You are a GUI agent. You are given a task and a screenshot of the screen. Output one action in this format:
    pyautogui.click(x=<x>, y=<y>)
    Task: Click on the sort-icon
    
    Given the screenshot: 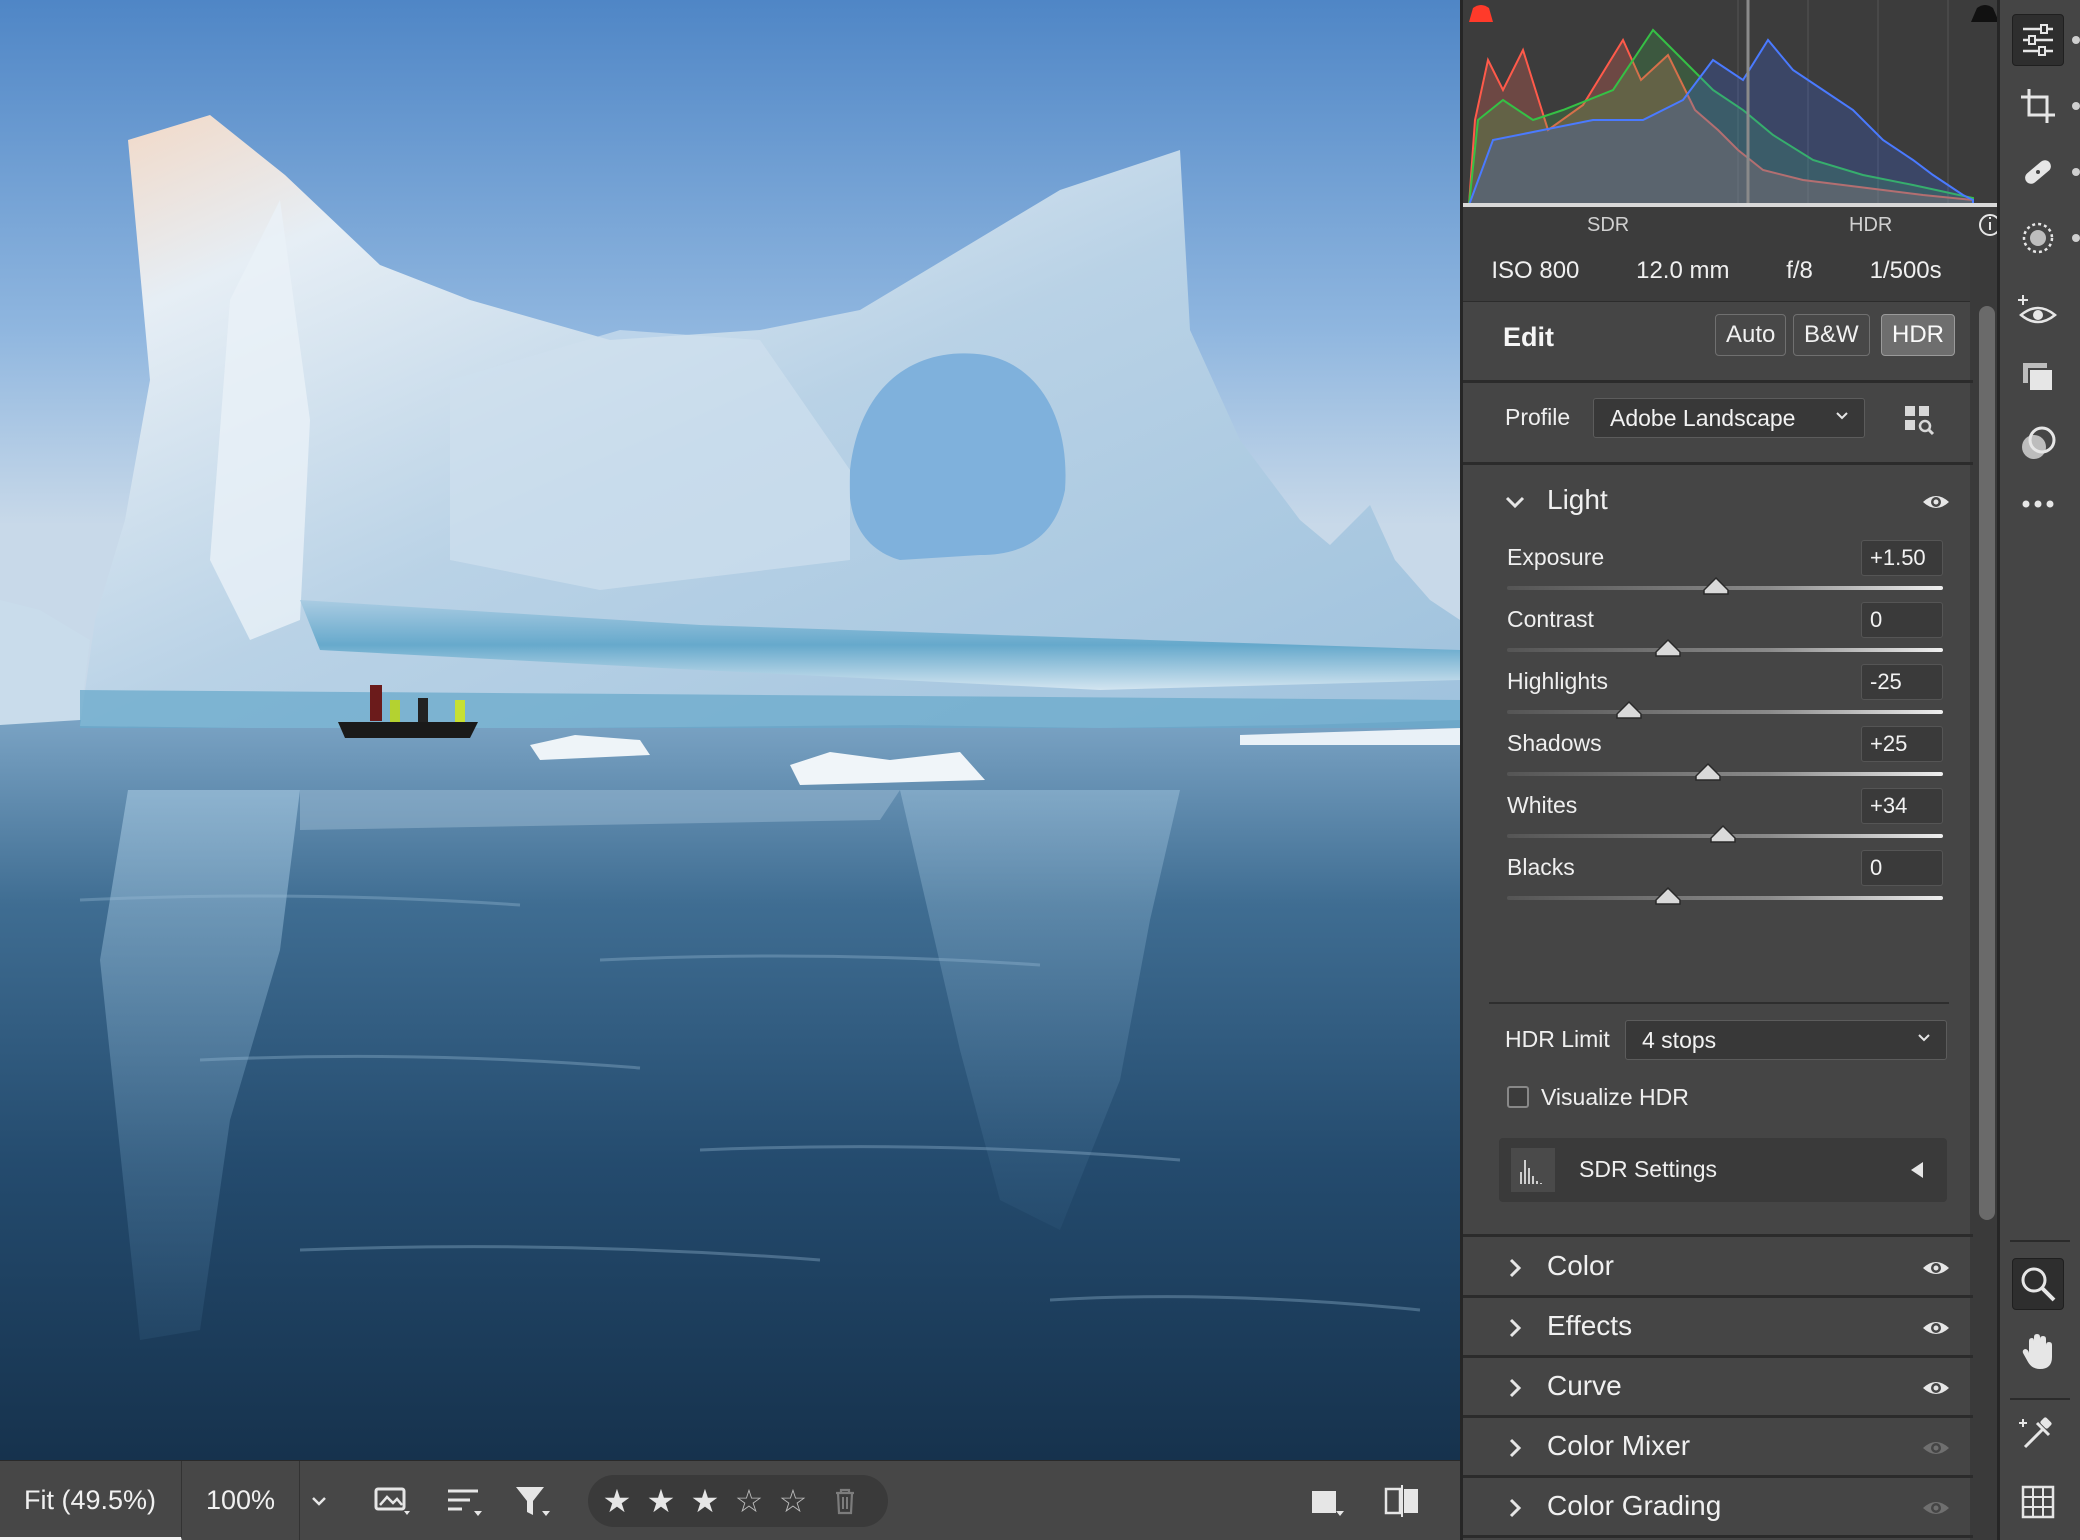 What is the action you would take?
    pyautogui.click(x=464, y=1501)
    